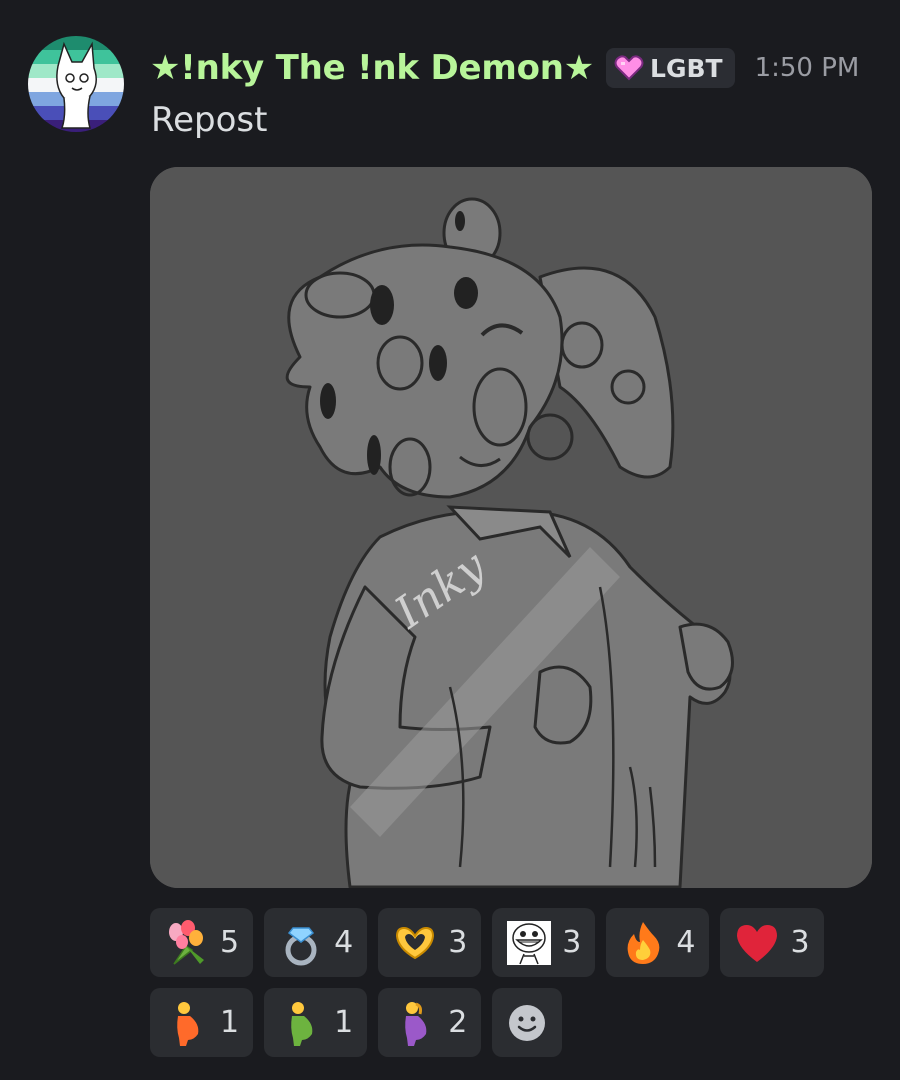 Image resolution: width=900 pixels, height=1080 pixels. Describe the element at coordinates (807, 68) in the screenshot. I see `message-timestamp: 1:50 PM` at that location.